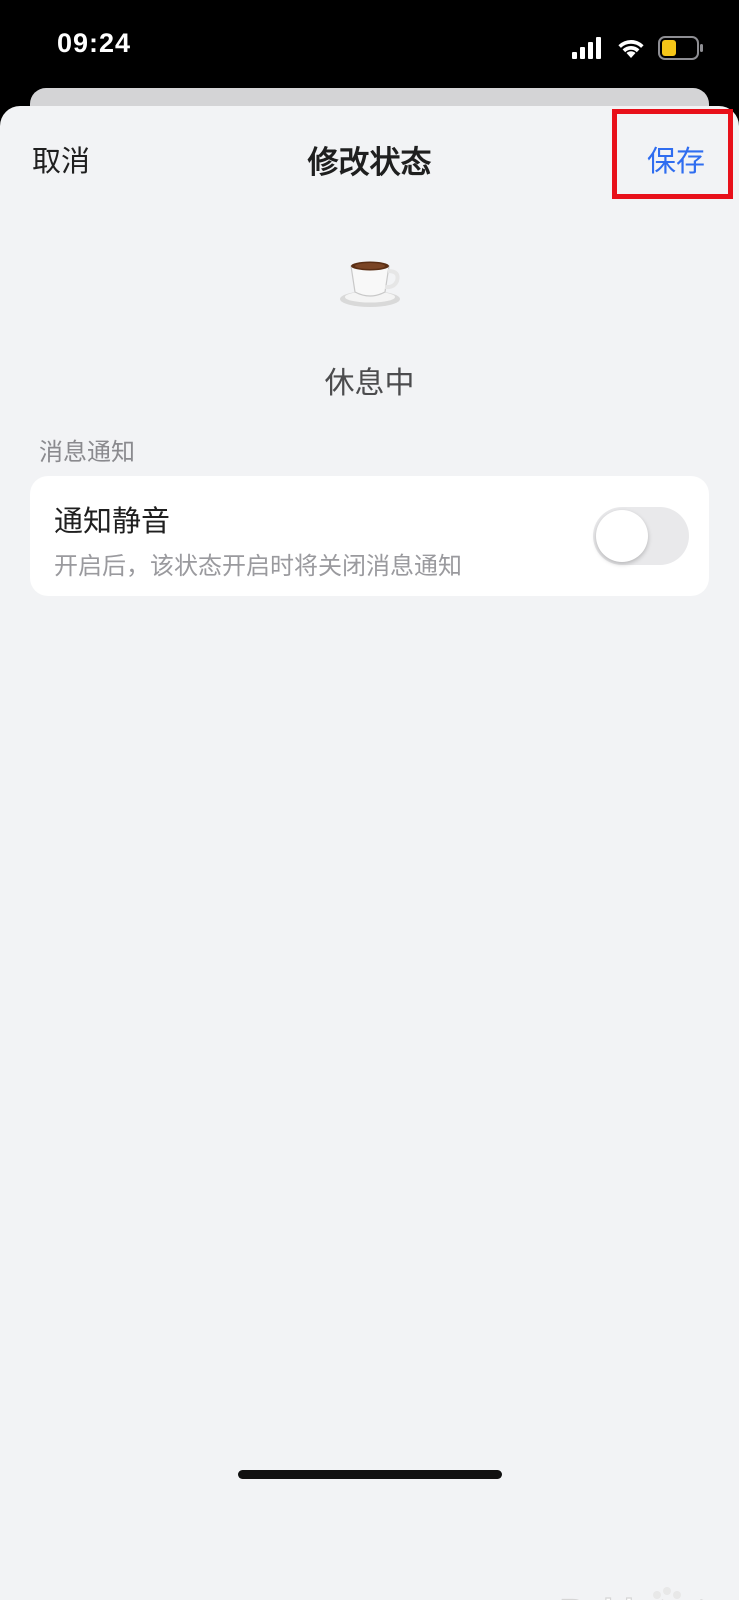 The height and width of the screenshot is (1600, 739). I want to click on status-name: 休息中, so click(369, 383).